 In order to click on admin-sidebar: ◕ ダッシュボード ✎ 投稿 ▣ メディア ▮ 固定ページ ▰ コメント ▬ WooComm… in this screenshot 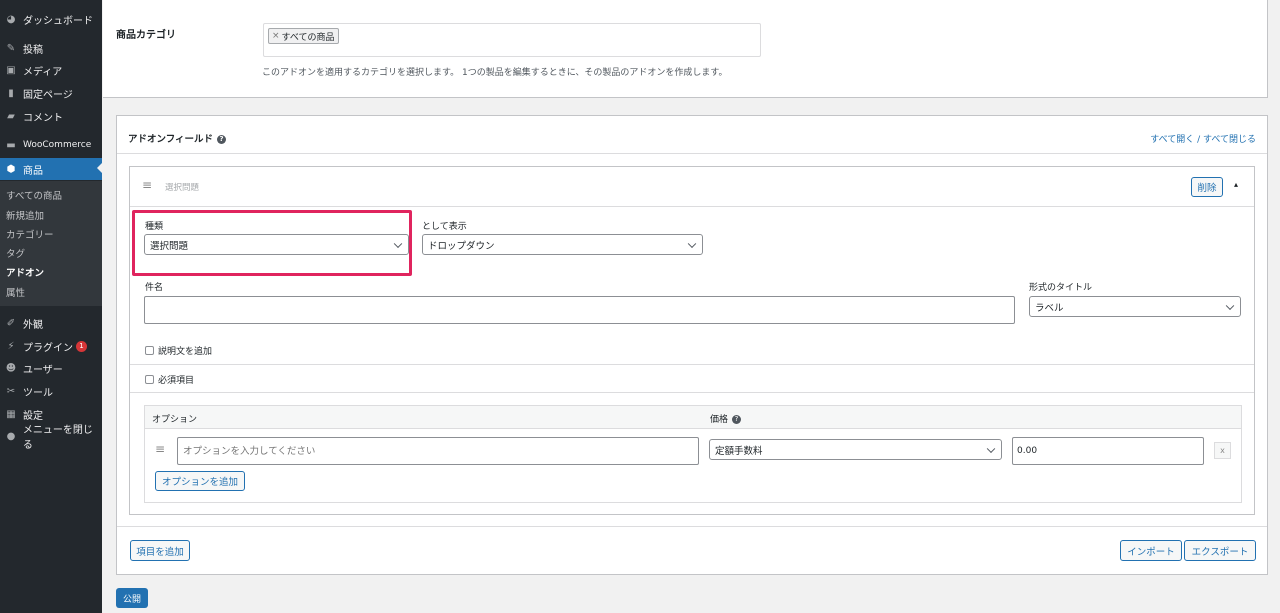, I will do `click(51, 306)`.